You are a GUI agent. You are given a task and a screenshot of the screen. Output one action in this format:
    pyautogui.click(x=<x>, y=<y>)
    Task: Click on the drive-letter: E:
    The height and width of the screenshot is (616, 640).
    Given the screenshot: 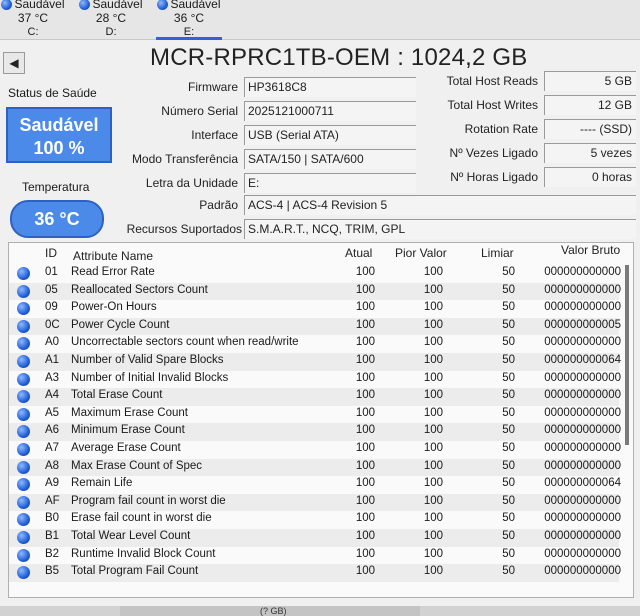 What is the action you would take?
    pyautogui.click(x=189, y=32)
    